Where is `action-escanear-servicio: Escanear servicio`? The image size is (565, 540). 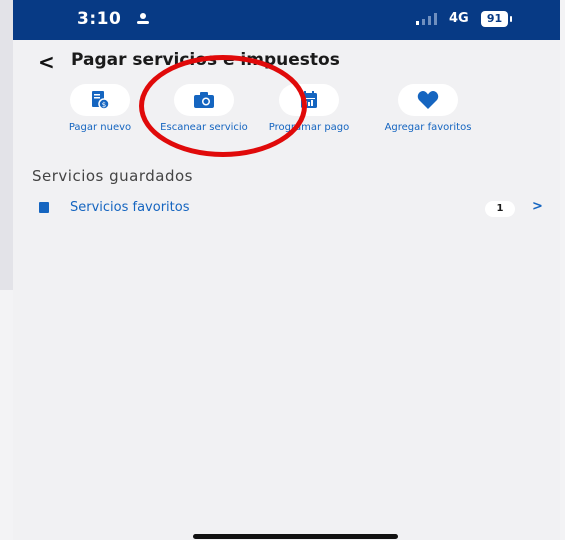 action-escanear-servicio: Escanear servicio is located at coordinates (204, 108).